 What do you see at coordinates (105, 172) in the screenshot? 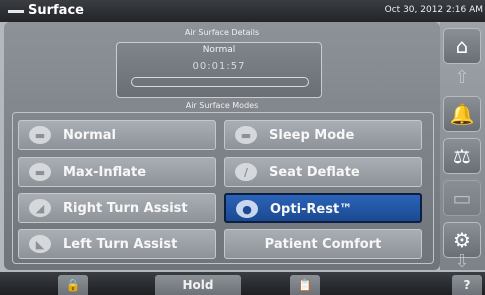
I see `mode-label: Max-Inflate` at bounding box center [105, 172].